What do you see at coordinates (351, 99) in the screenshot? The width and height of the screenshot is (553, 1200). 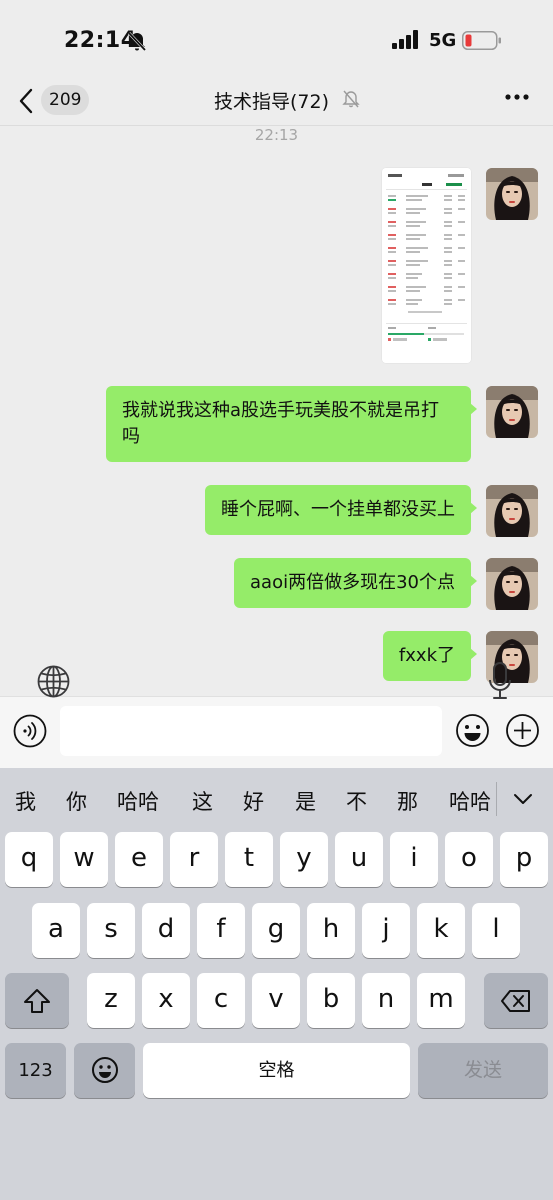 I see `mute-icon` at bounding box center [351, 99].